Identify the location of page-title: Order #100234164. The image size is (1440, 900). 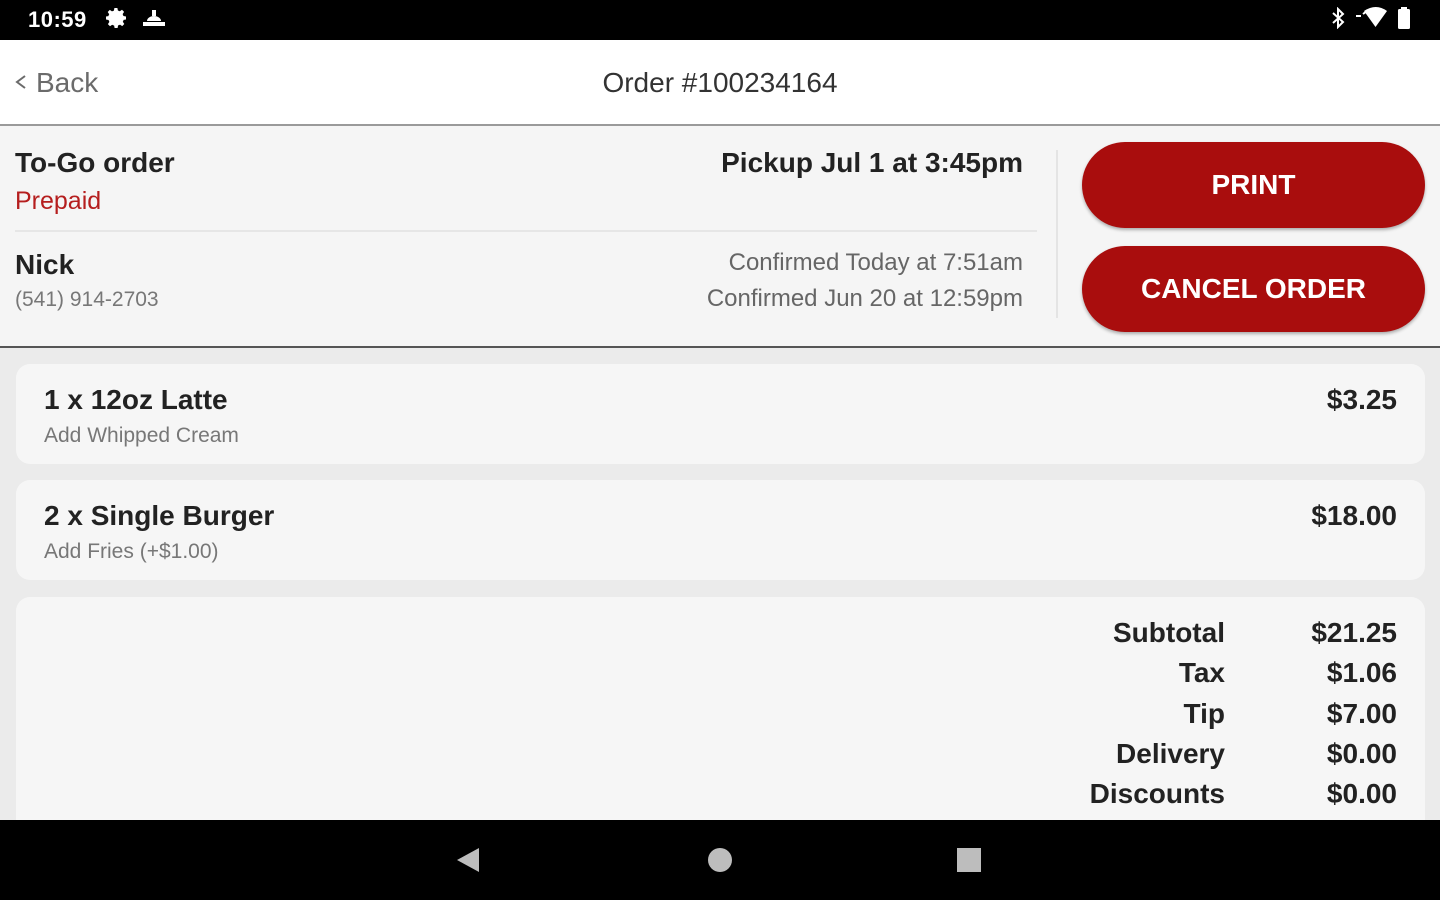
(720, 82).